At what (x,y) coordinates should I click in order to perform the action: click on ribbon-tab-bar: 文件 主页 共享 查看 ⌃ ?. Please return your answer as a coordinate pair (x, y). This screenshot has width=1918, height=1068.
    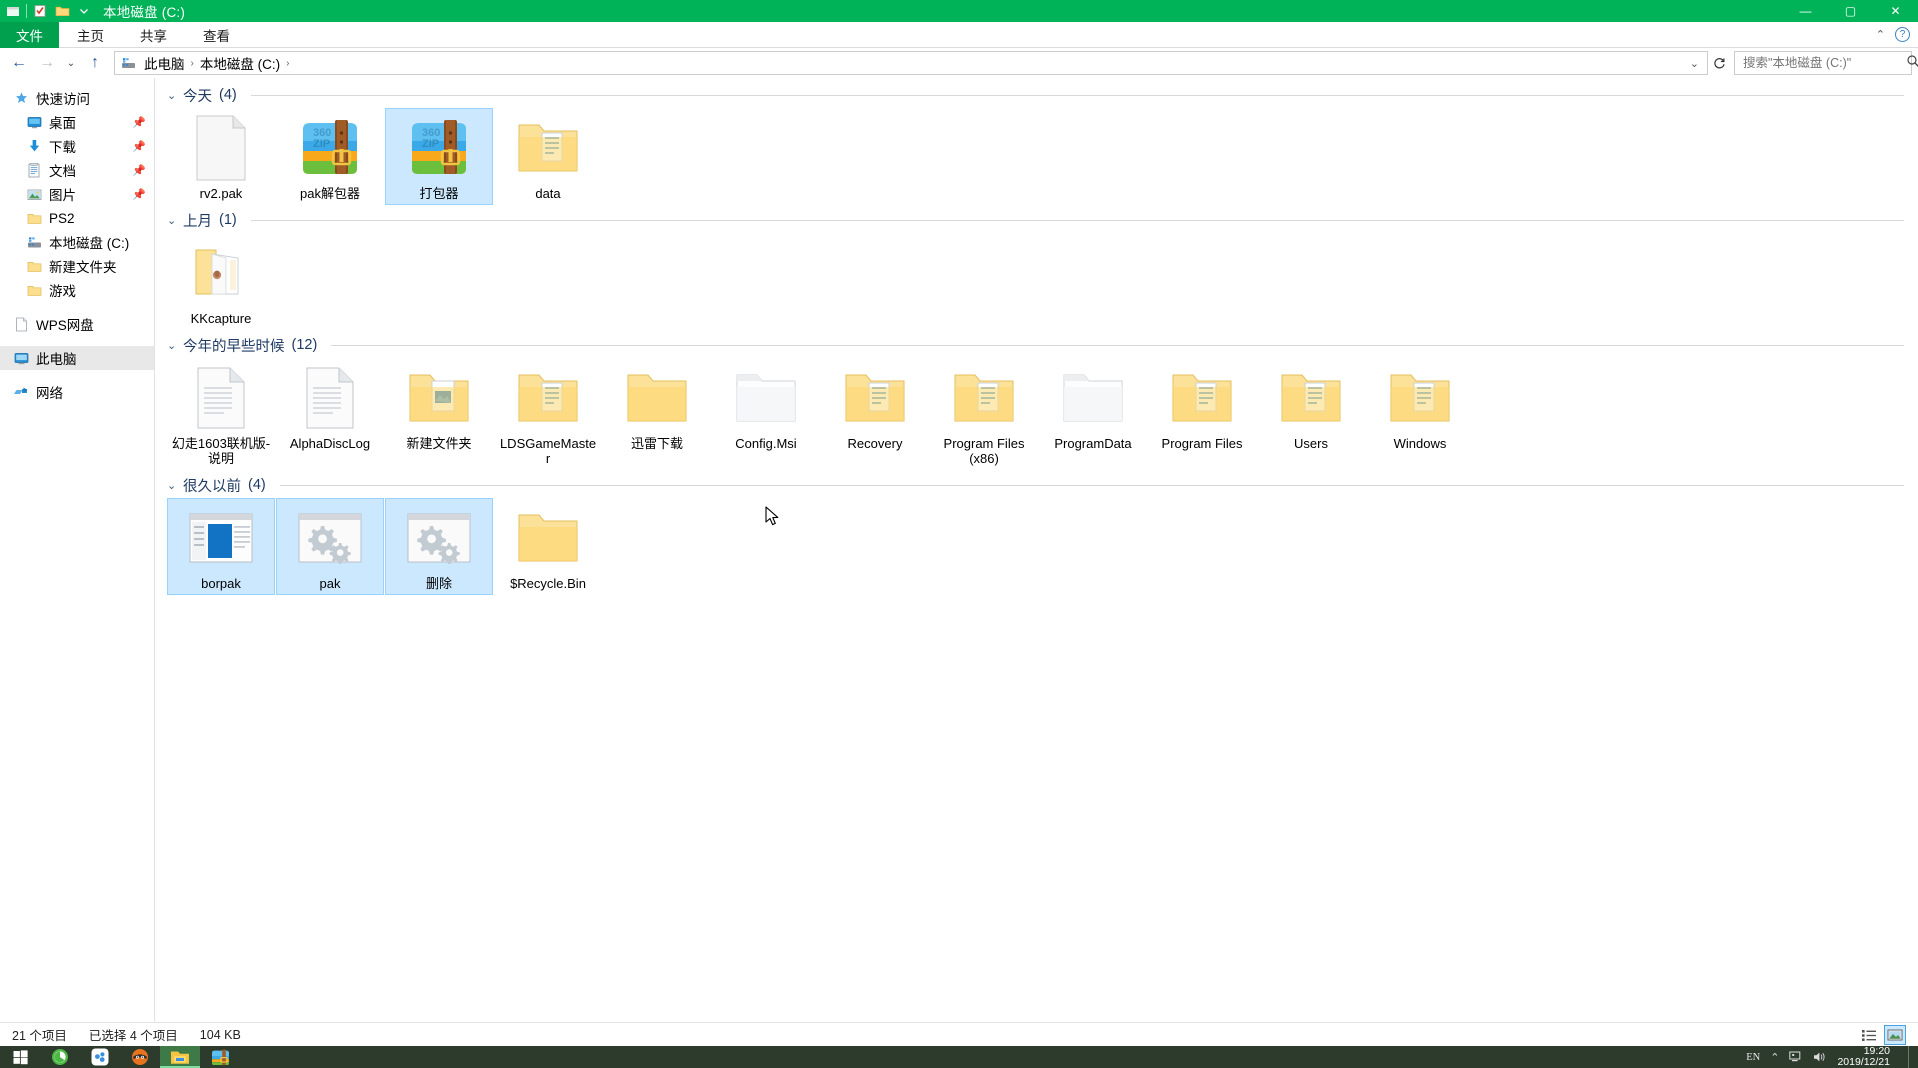
    Looking at the image, I should click on (959, 35).